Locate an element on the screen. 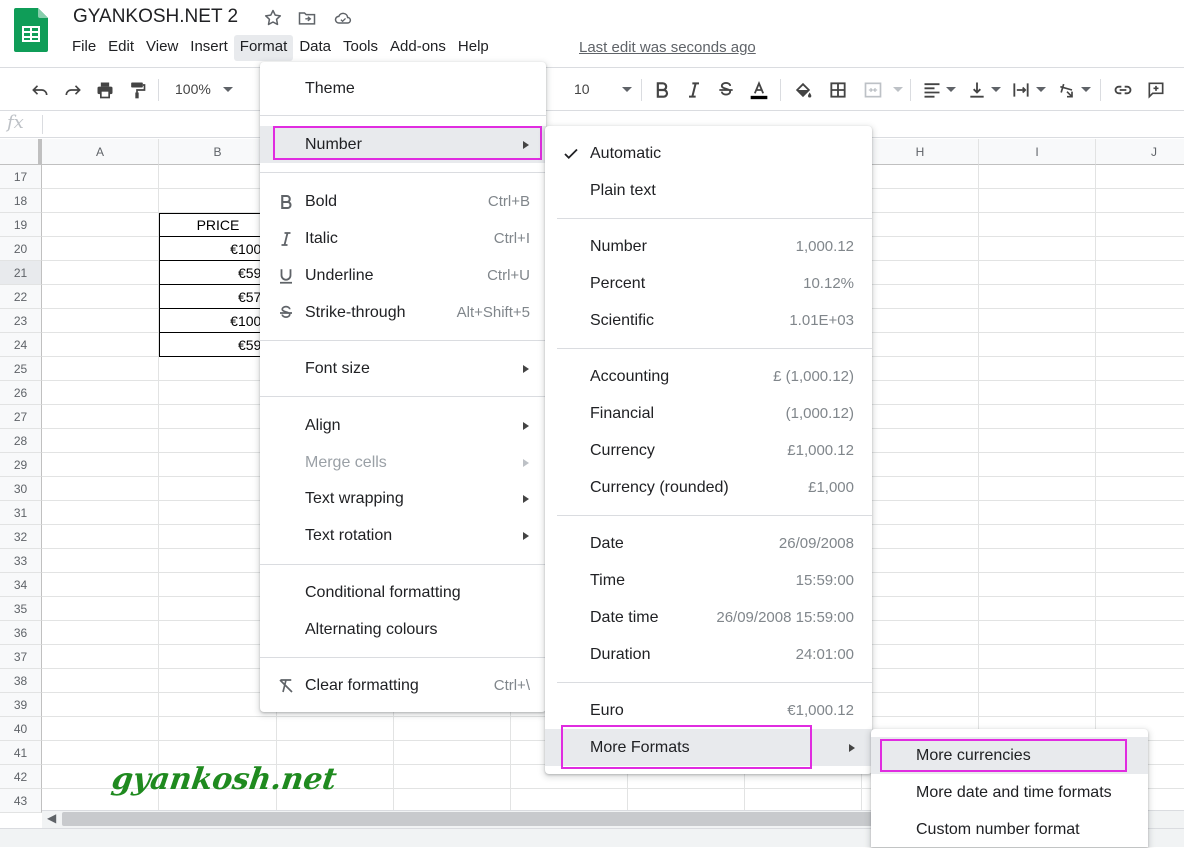 The width and height of the screenshot is (1184, 848). row-header-41: 41 is located at coordinates (21, 753).